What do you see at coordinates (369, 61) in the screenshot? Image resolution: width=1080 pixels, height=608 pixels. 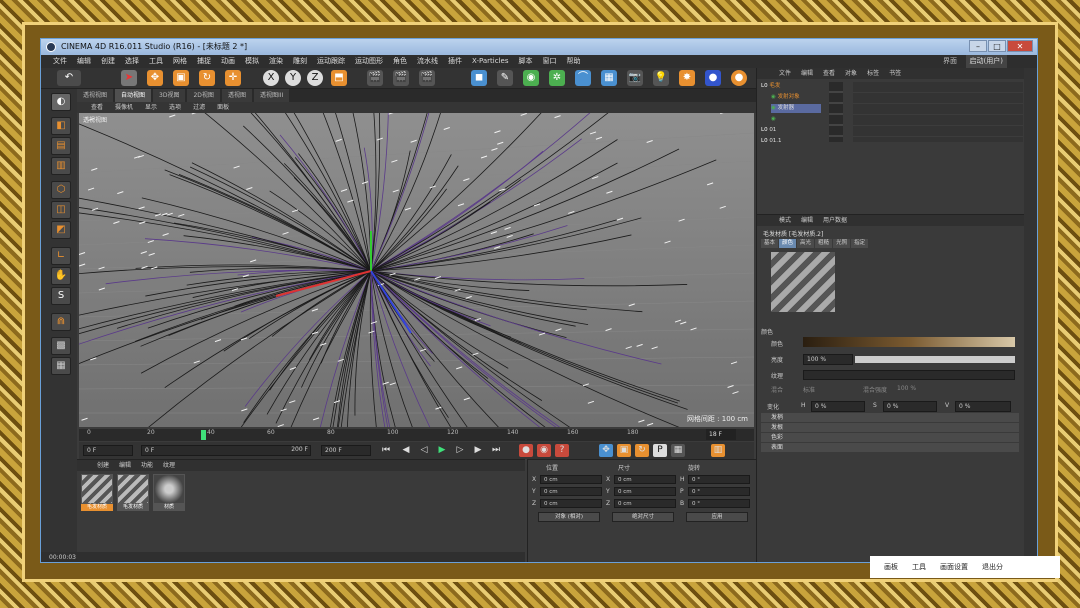 I see `menu-mograph: 运动图形` at bounding box center [369, 61].